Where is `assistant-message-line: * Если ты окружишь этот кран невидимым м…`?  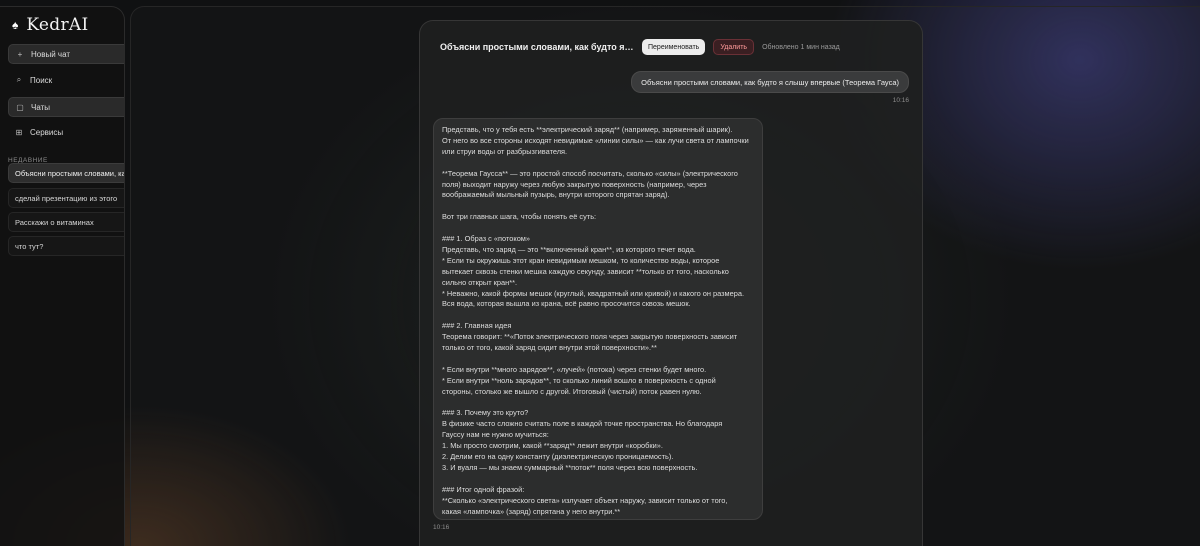 assistant-message-line: * Если ты окружишь этот кран невидимым м… is located at coordinates (581, 260).